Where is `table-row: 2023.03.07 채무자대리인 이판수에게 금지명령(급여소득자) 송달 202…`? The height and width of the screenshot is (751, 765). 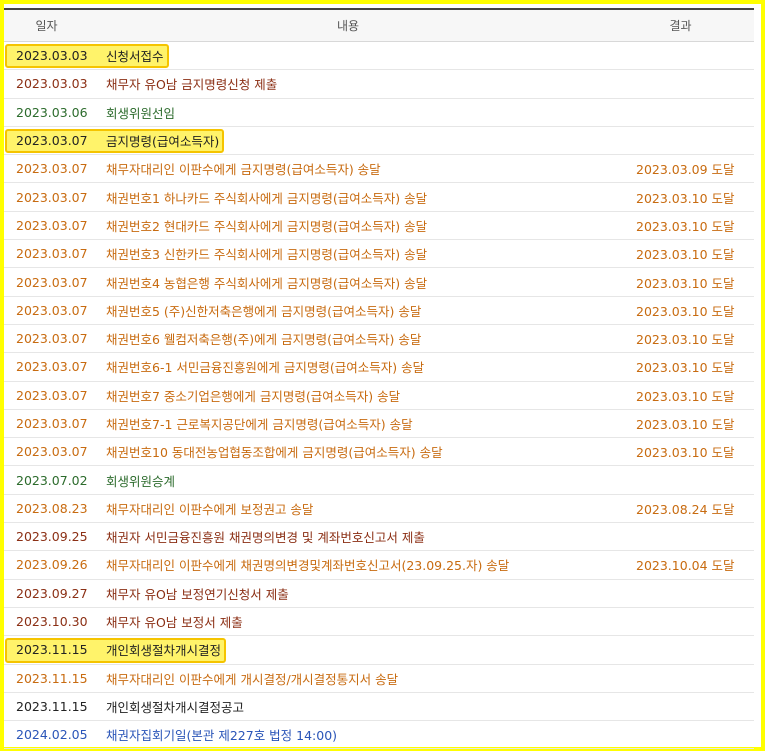
table-row: 2023.03.07 채무자대리인 이판수에게 금지명령(급여소득자) 송달 202… is located at coordinates (379, 169).